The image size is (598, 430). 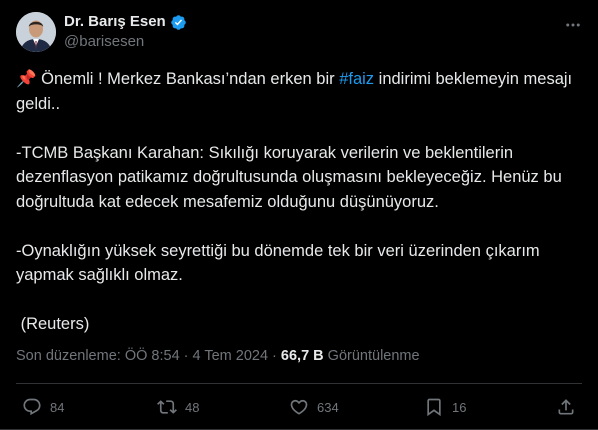 I want to click on edited-timestamp: Son düzenleme: ÖÖ 8:54 · 4 Tem 2024 ·, so click(x=148, y=356).